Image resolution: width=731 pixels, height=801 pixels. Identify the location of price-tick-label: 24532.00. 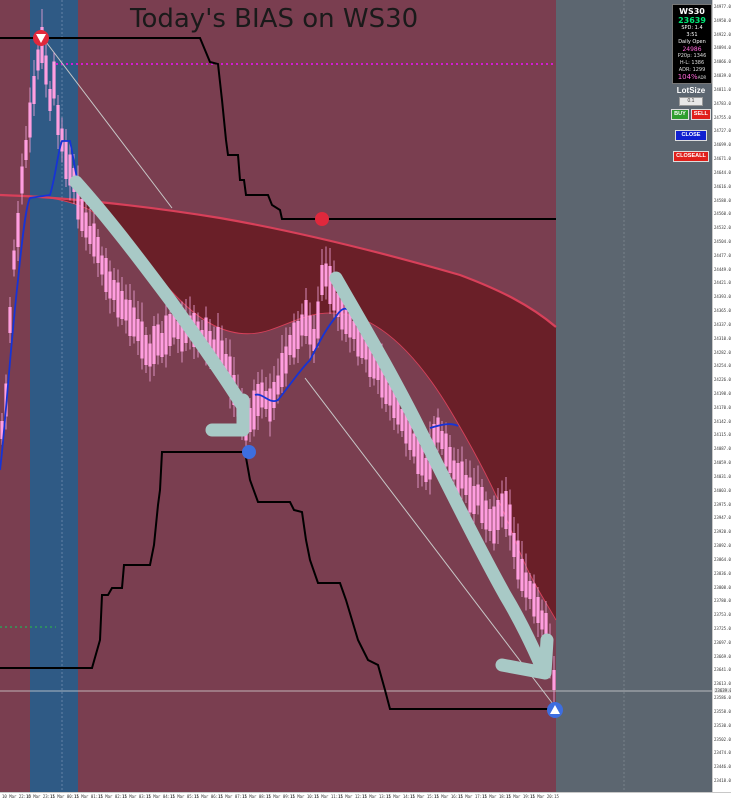
(722, 228).